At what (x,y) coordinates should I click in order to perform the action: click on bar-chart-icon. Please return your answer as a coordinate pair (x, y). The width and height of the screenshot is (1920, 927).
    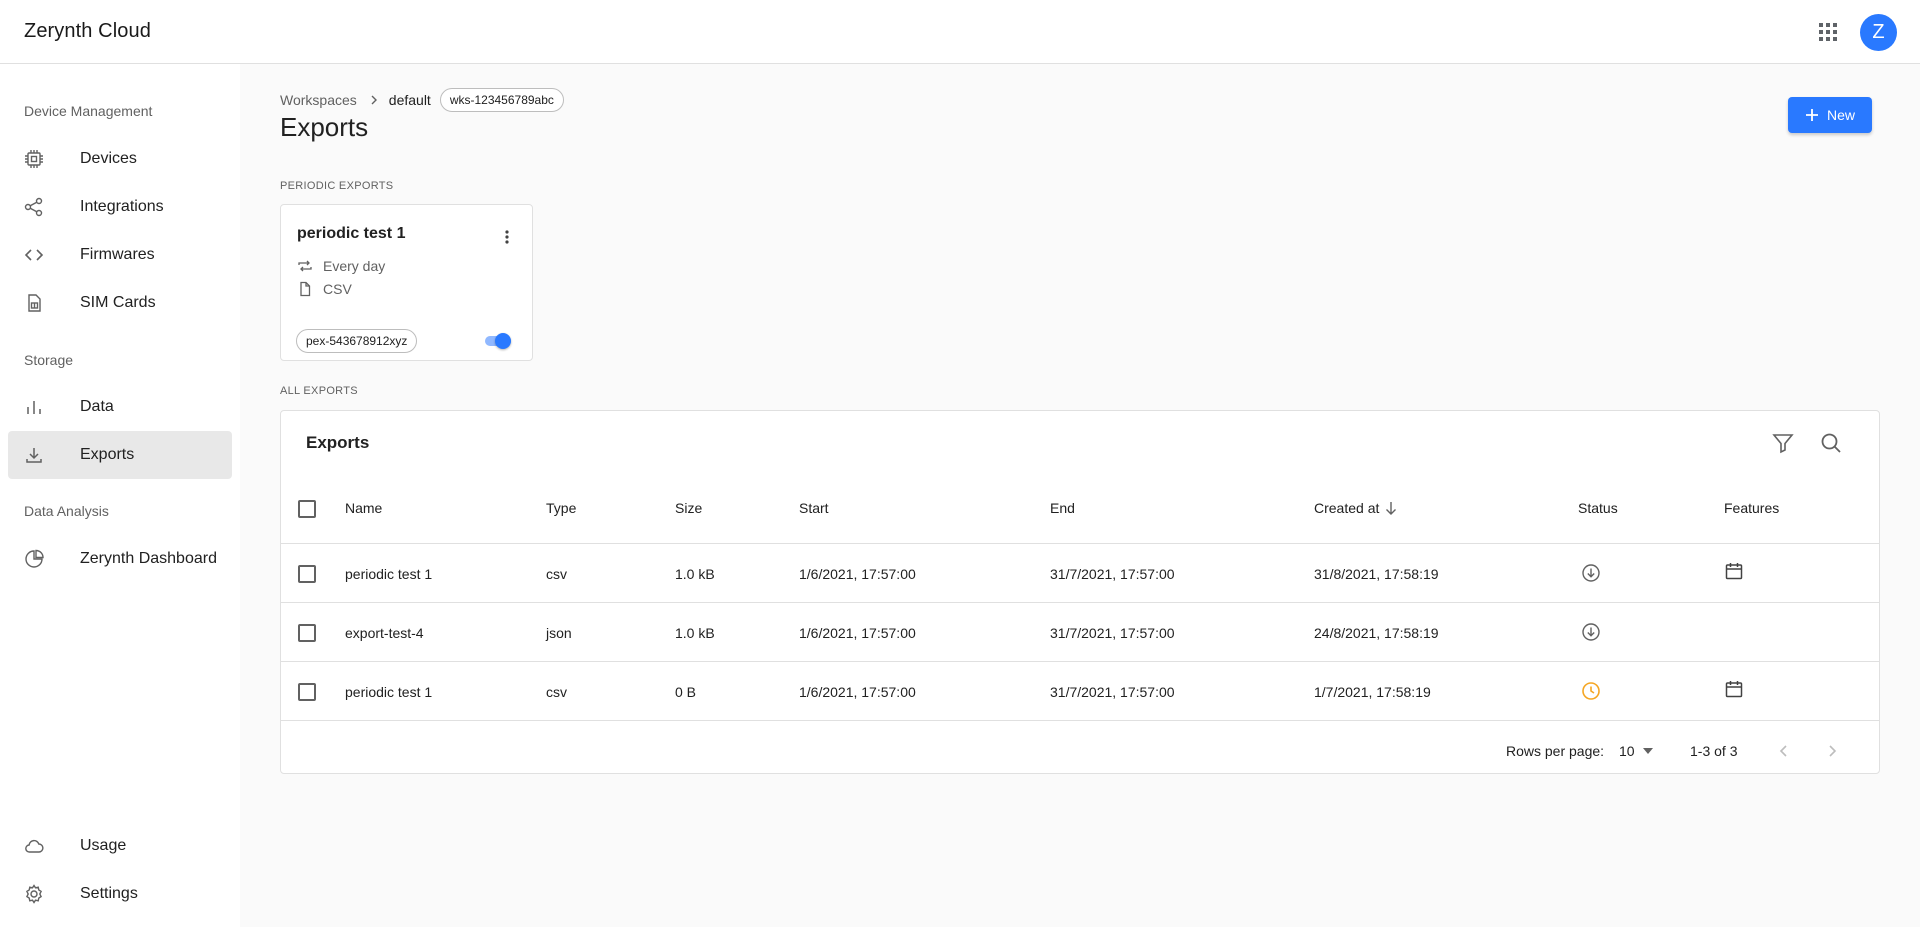
    Looking at the image, I should click on (34, 407).